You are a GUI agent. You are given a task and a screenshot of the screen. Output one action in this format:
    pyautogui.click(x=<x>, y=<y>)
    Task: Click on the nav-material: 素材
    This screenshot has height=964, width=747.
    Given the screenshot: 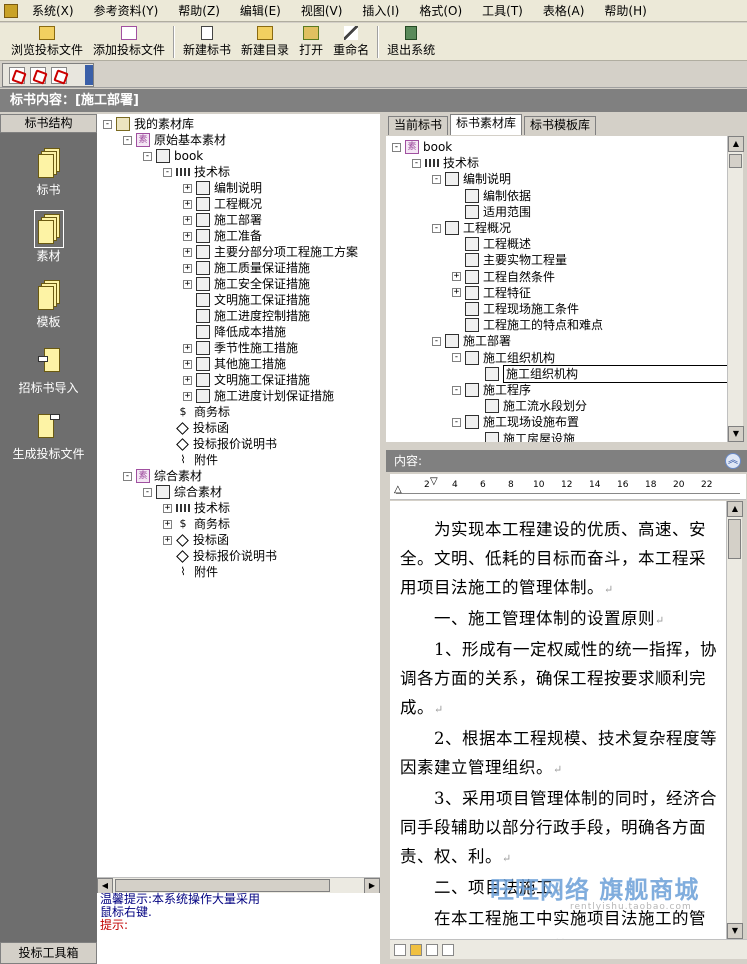 What is the action you would take?
    pyautogui.click(x=48, y=237)
    